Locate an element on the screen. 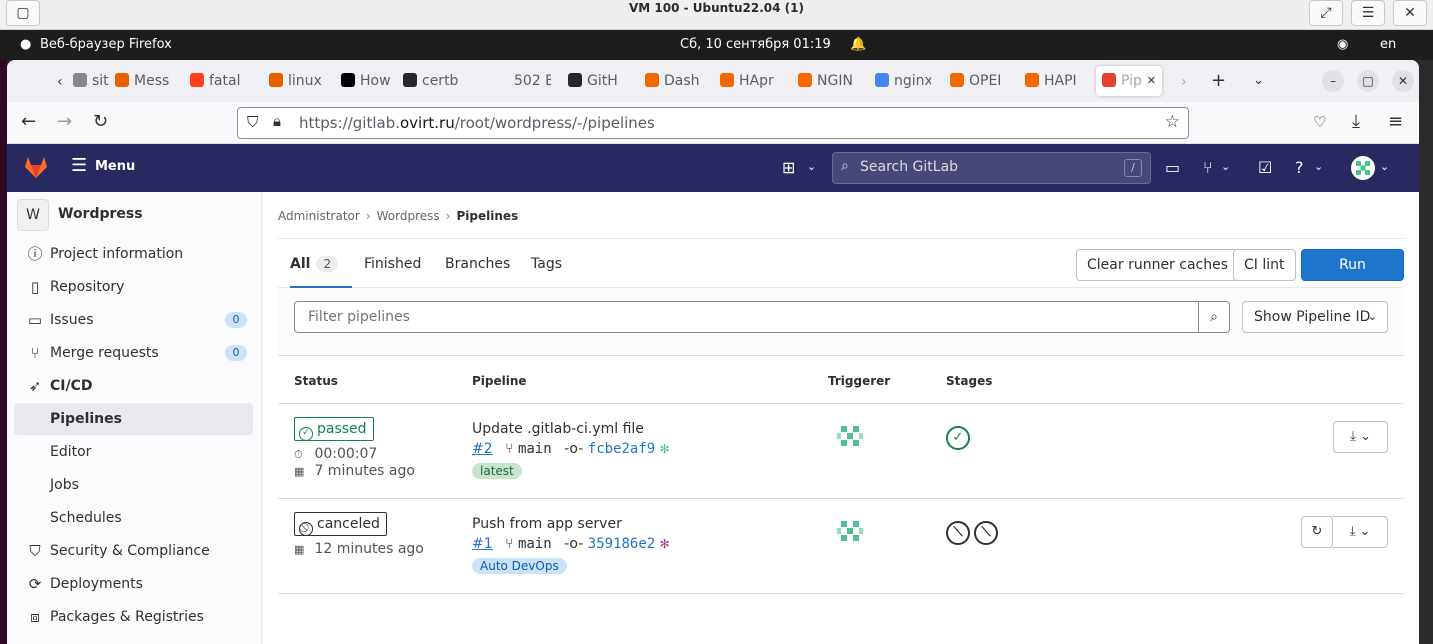 The image size is (1433, 644). commit-sha: 359186e2 is located at coordinates (621, 544).